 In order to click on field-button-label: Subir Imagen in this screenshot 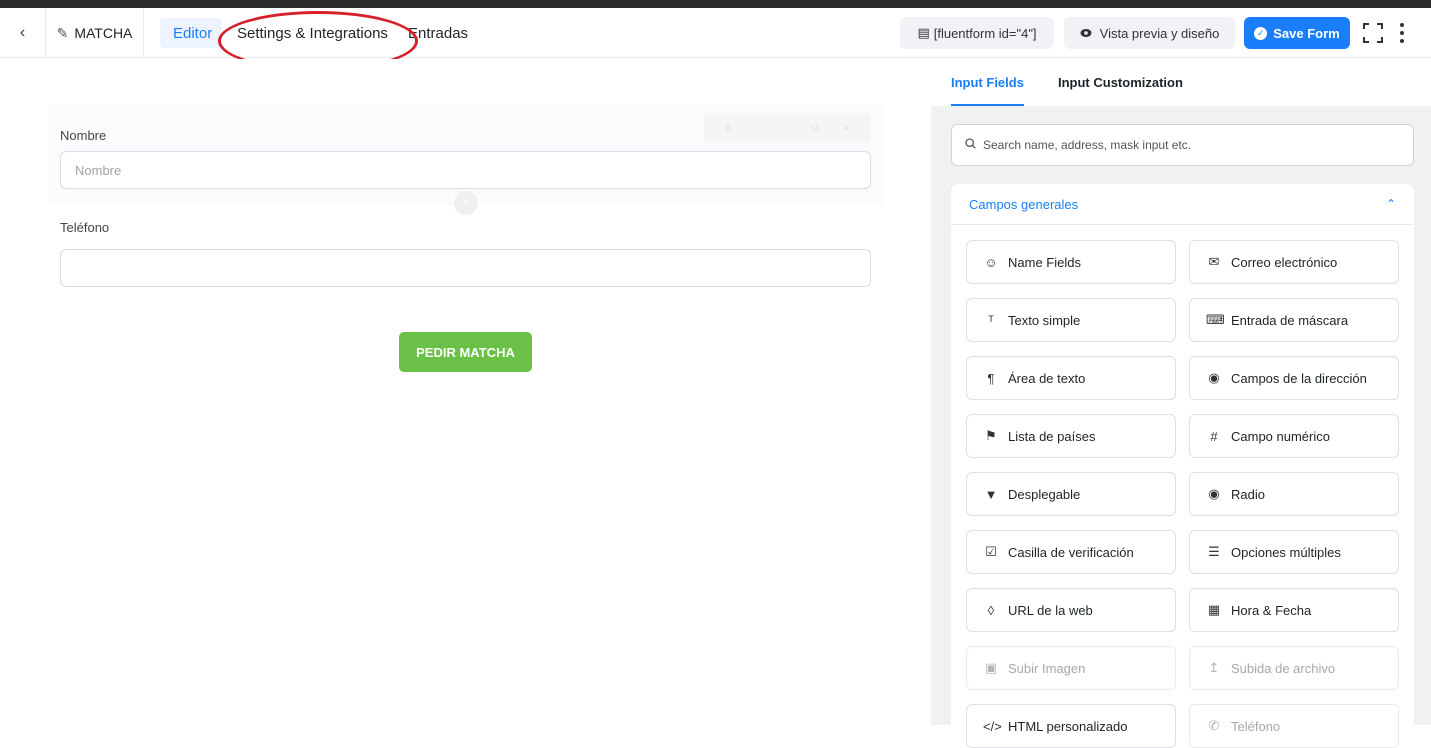, I will do `click(1047, 668)`.